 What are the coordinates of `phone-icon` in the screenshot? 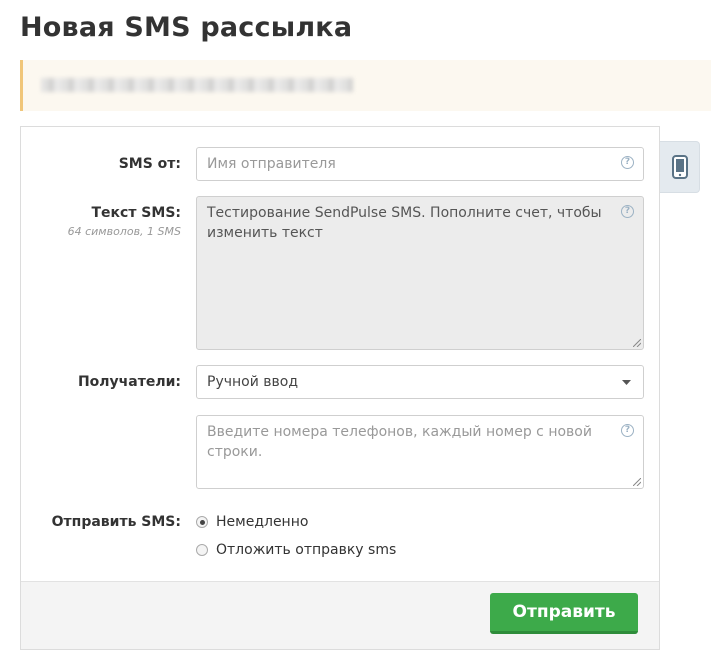 It's located at (679, 167).